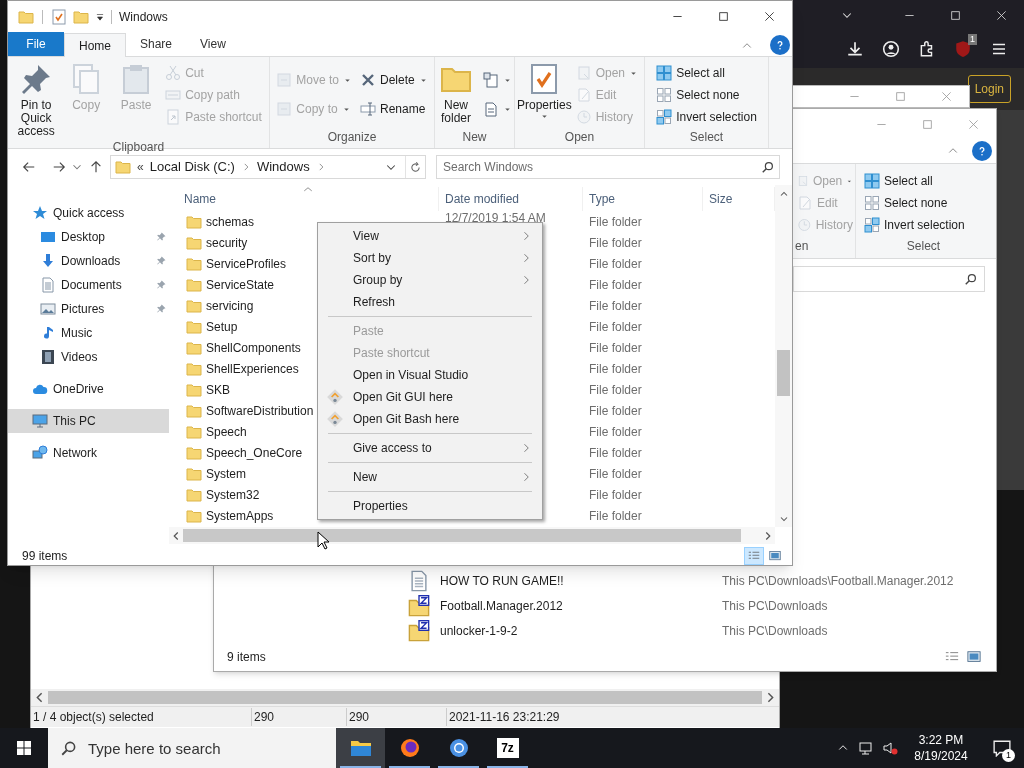  Describe the element at coordinates (173, 73) in the screenshot. I see `scissors-icon` at that location.